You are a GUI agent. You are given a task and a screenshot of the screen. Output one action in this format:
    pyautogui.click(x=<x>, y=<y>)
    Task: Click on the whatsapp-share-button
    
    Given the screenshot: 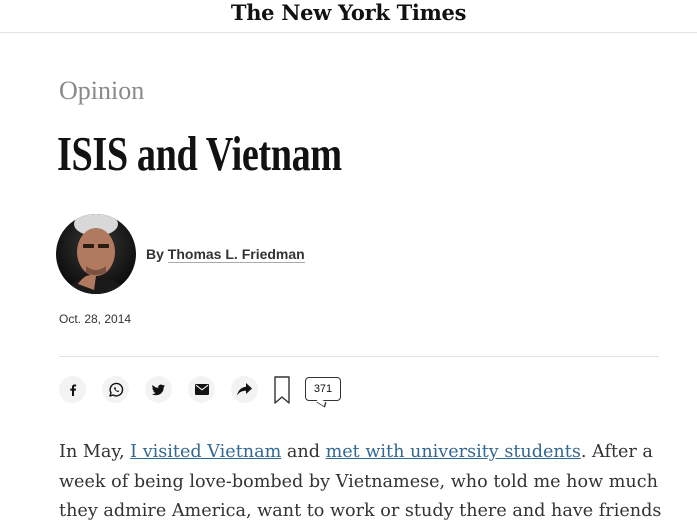 What is the action you would take?
    pyautogui.click(x=115, y=389)
    